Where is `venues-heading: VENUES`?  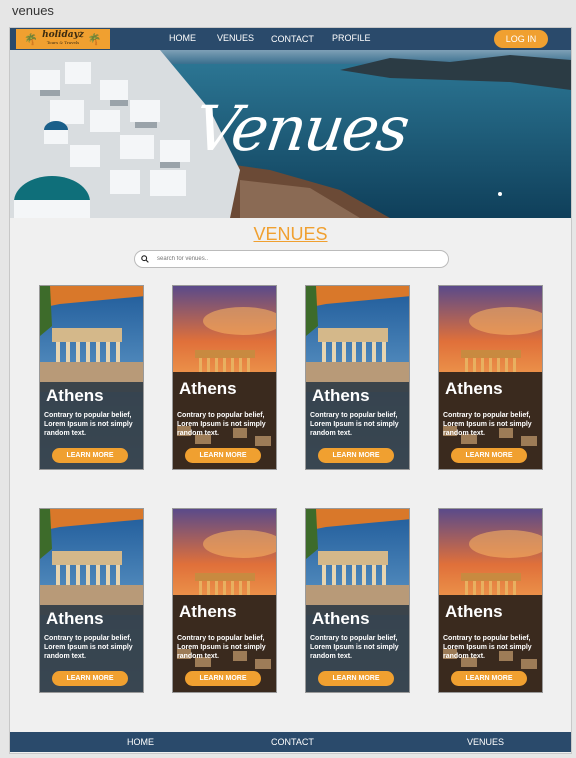 venues-heading: VENUES is located at coordinates (290, 234).